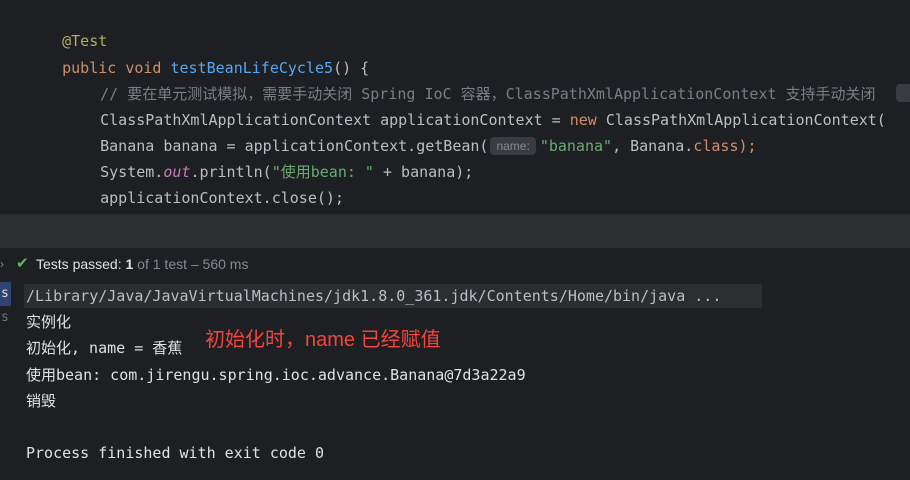  Describe the element at coordinates (423, 172) in the screenshot. I see `println-end: + banana);` at that location.